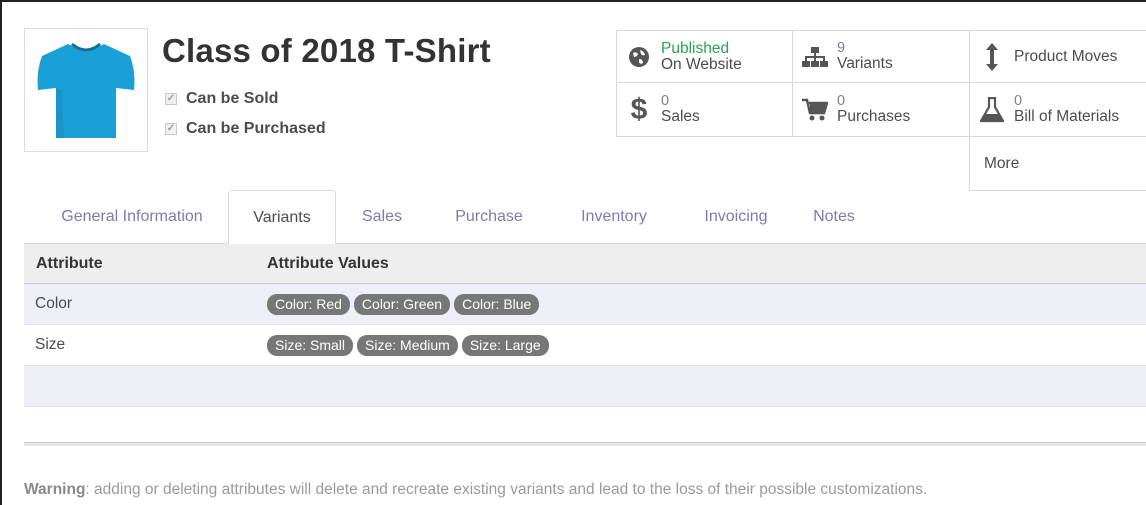  What do you see at coordinates (256, 128) in the screenshot?
I see `can-be-purchased-label: Can be Purchased` at bounding box center [256, 128].